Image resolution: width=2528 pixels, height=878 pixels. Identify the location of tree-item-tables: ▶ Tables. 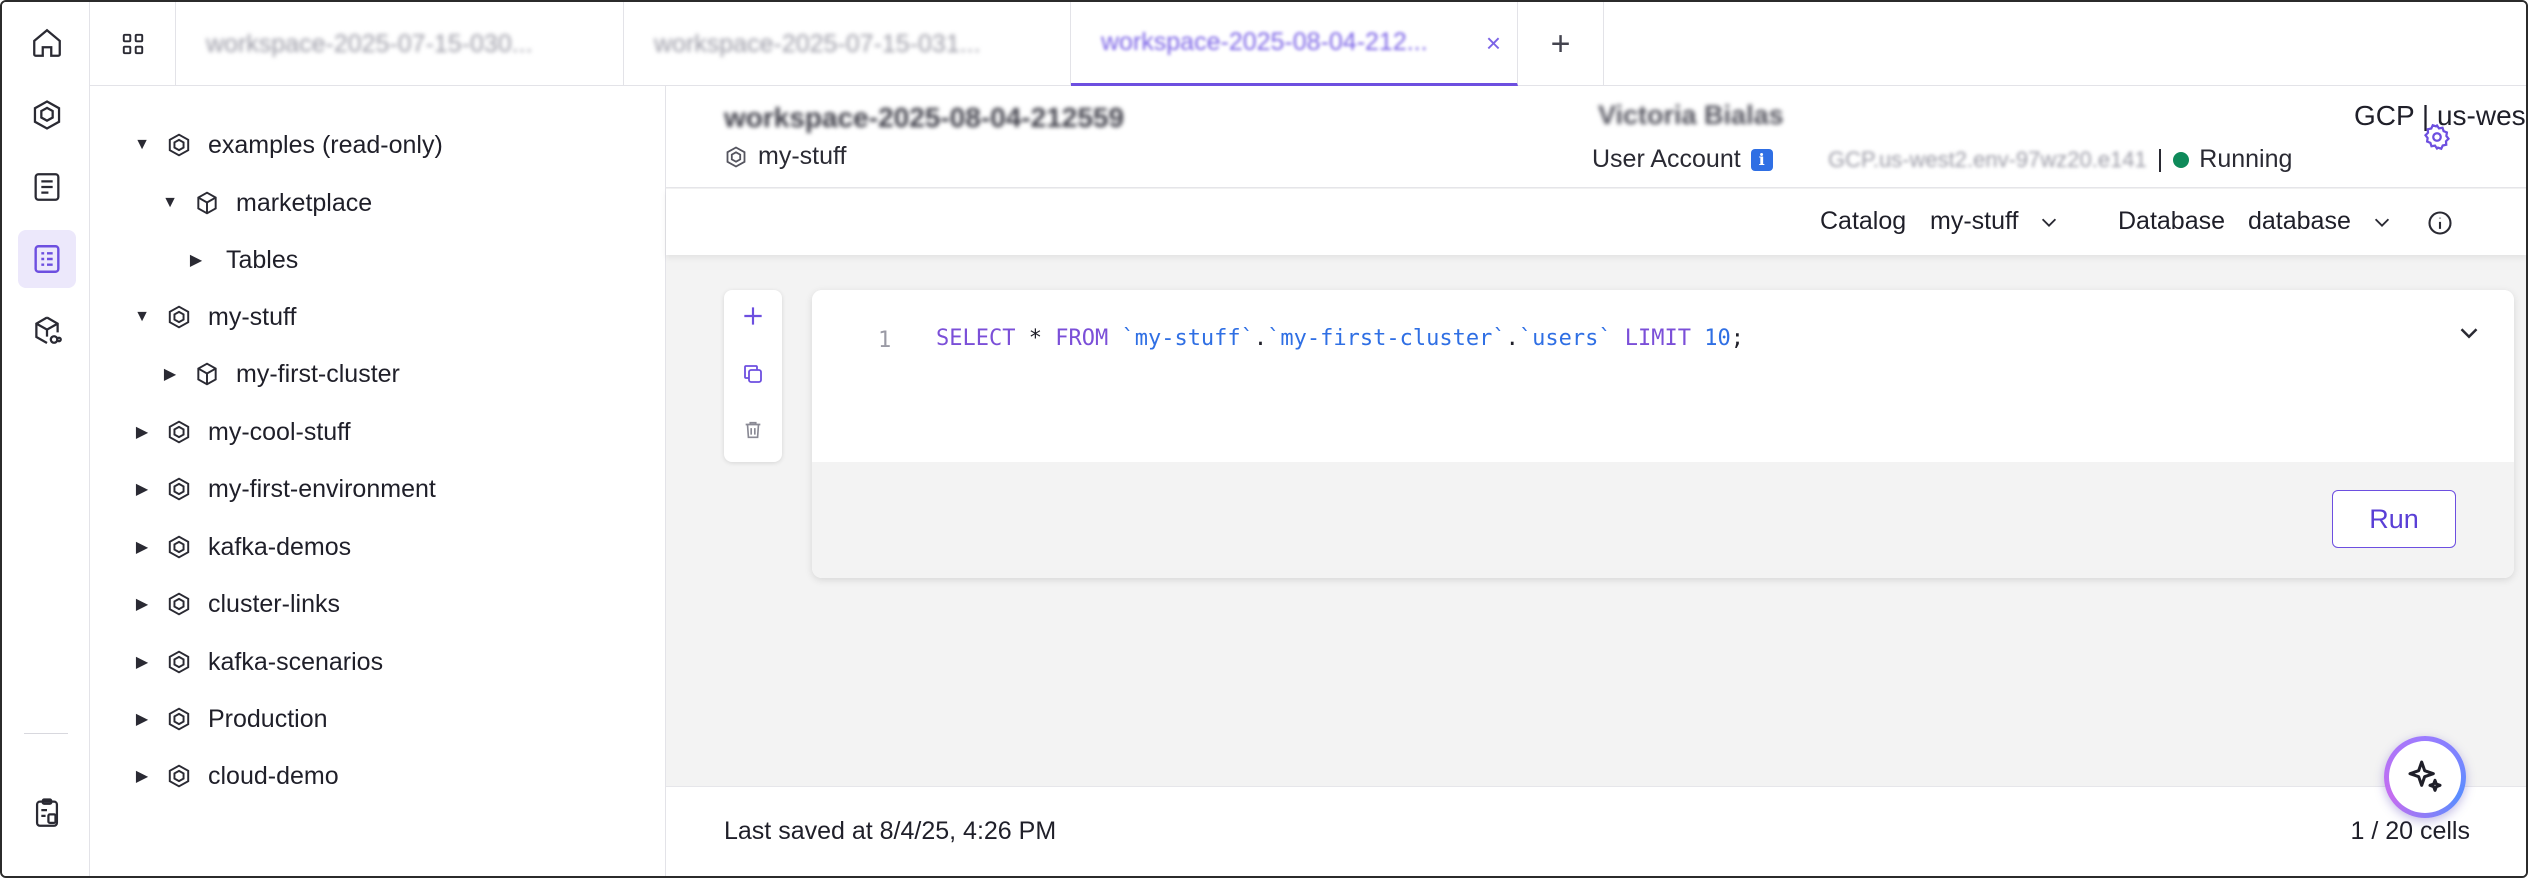
(242, 260).